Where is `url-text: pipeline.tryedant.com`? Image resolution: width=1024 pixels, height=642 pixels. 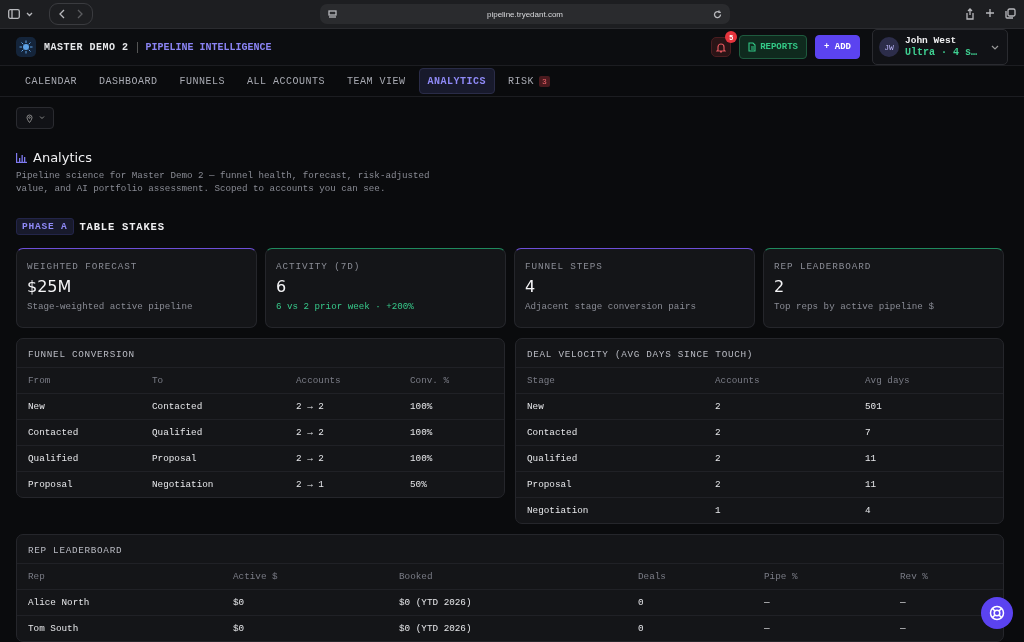
url-text: pipeline.tryedant.com is located at coordinates (524, 14).